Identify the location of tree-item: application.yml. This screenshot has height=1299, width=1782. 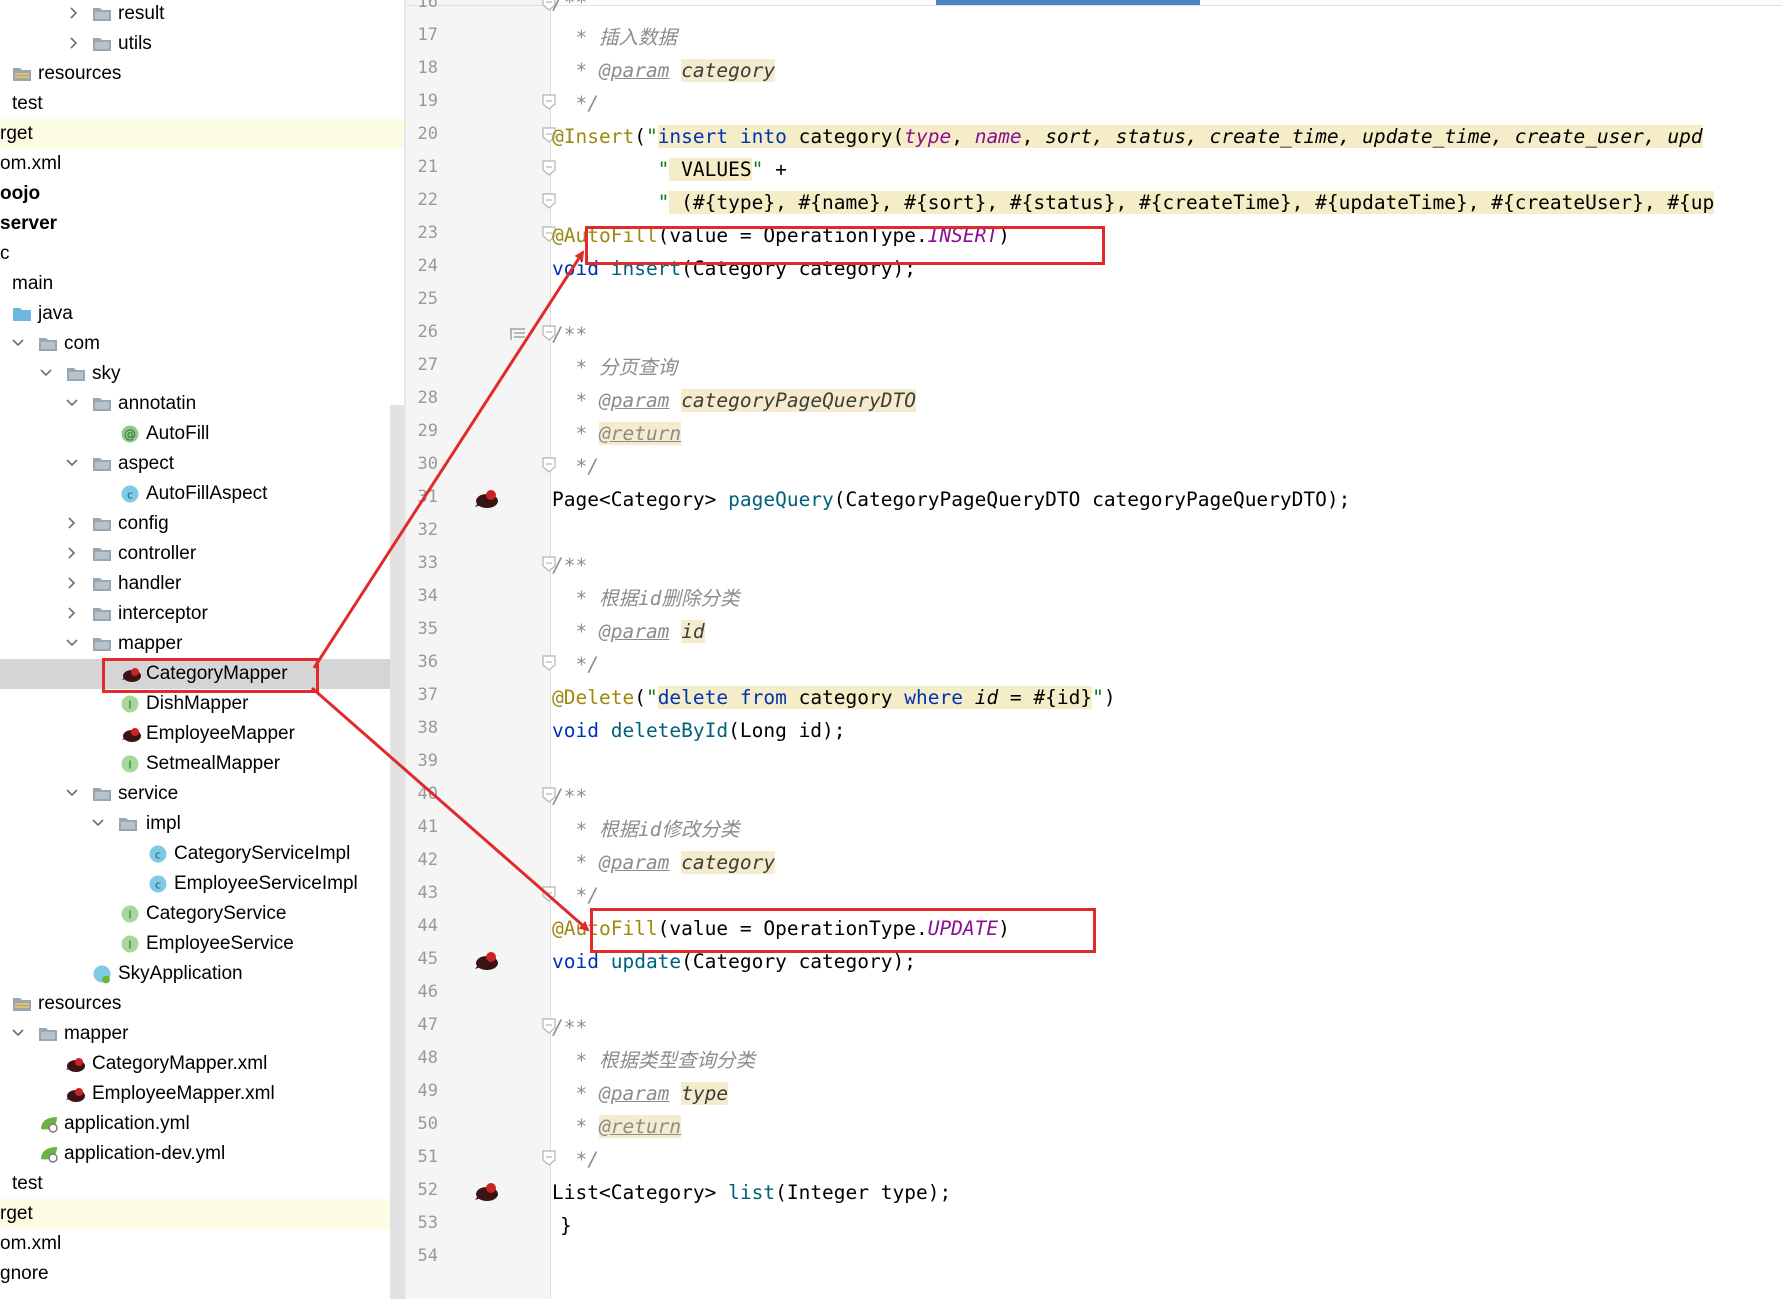
(202, 1124).